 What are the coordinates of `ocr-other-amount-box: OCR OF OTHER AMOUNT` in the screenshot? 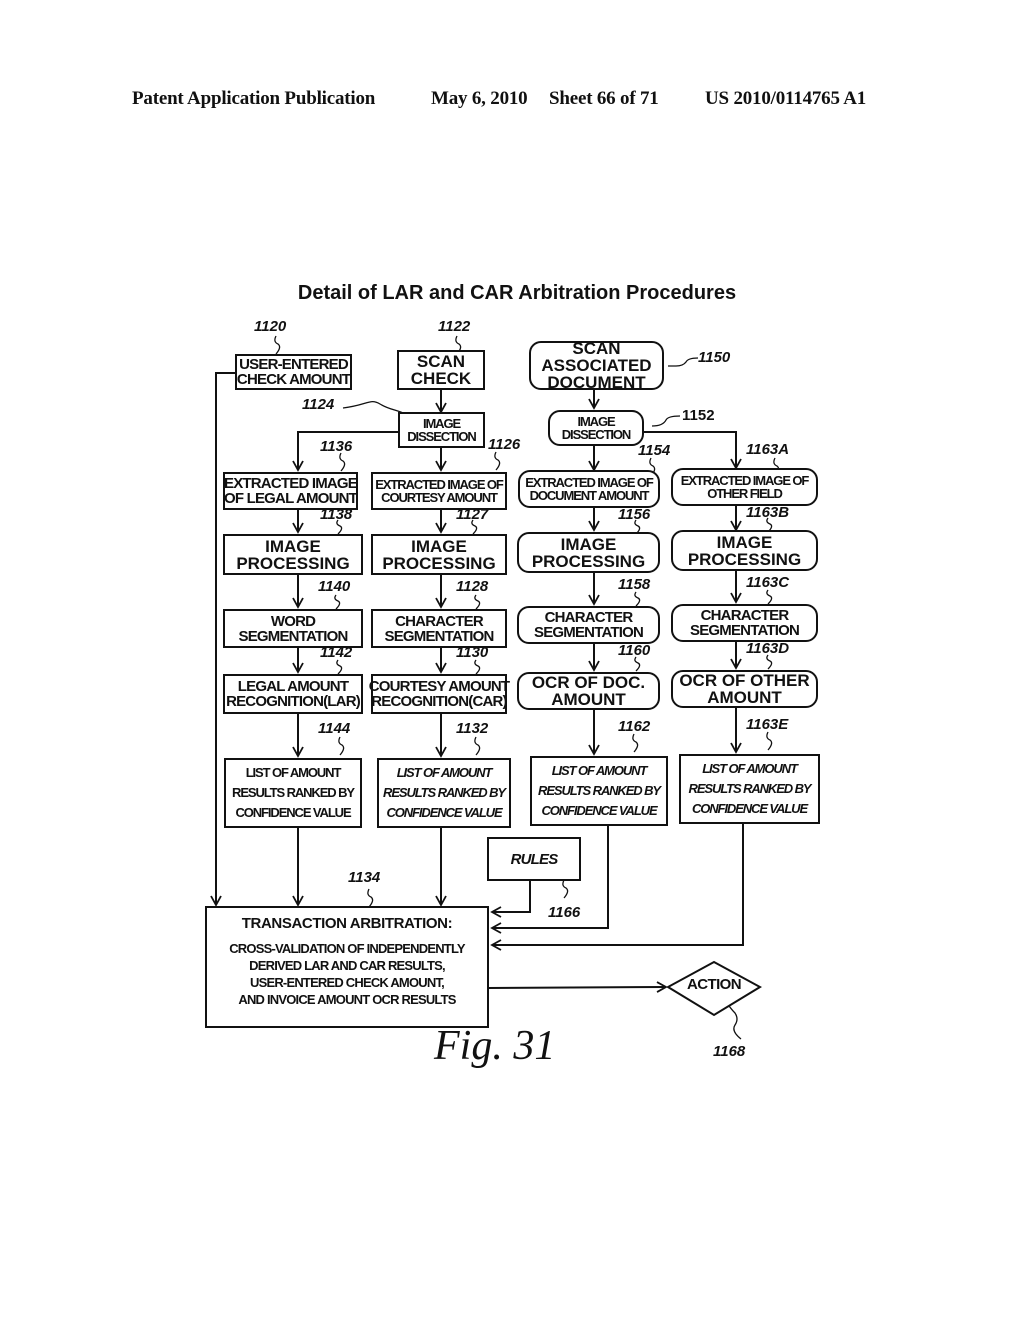 It's located at (744, 689).